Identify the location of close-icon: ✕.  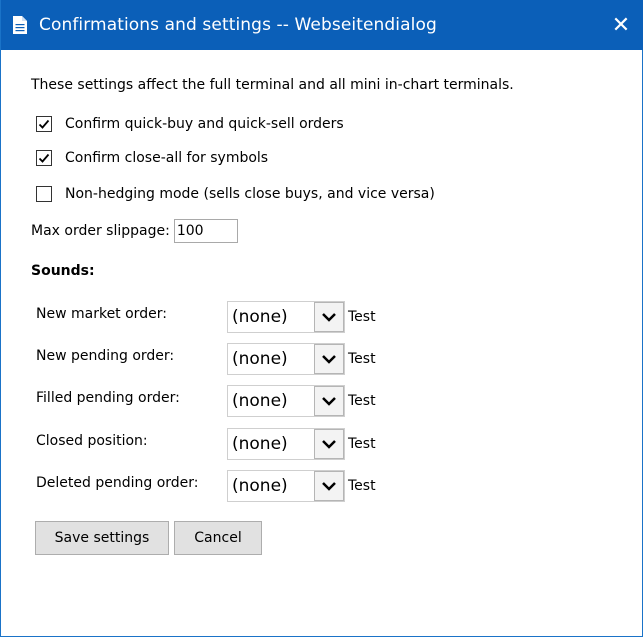
(621, 25).